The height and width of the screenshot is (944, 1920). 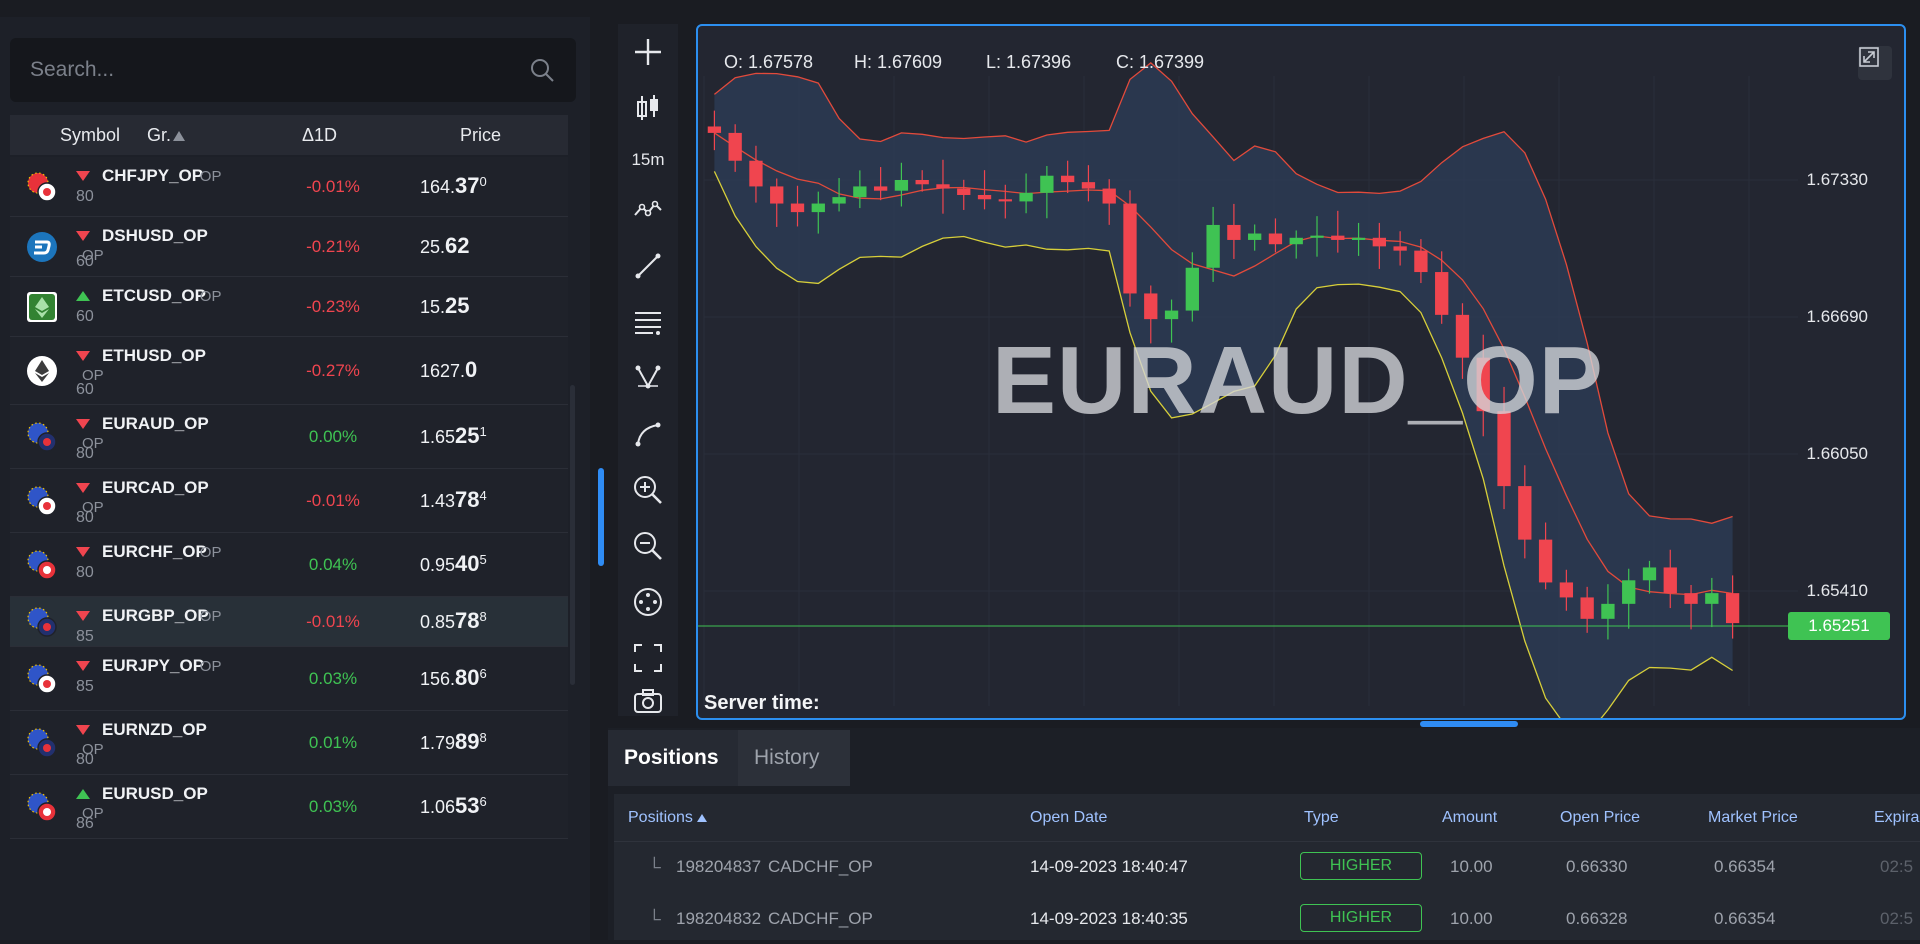 What do you see at coordinates (648, 490) in the screenshot?
I see `zoom-in-button` at bounding box center [648, 490].